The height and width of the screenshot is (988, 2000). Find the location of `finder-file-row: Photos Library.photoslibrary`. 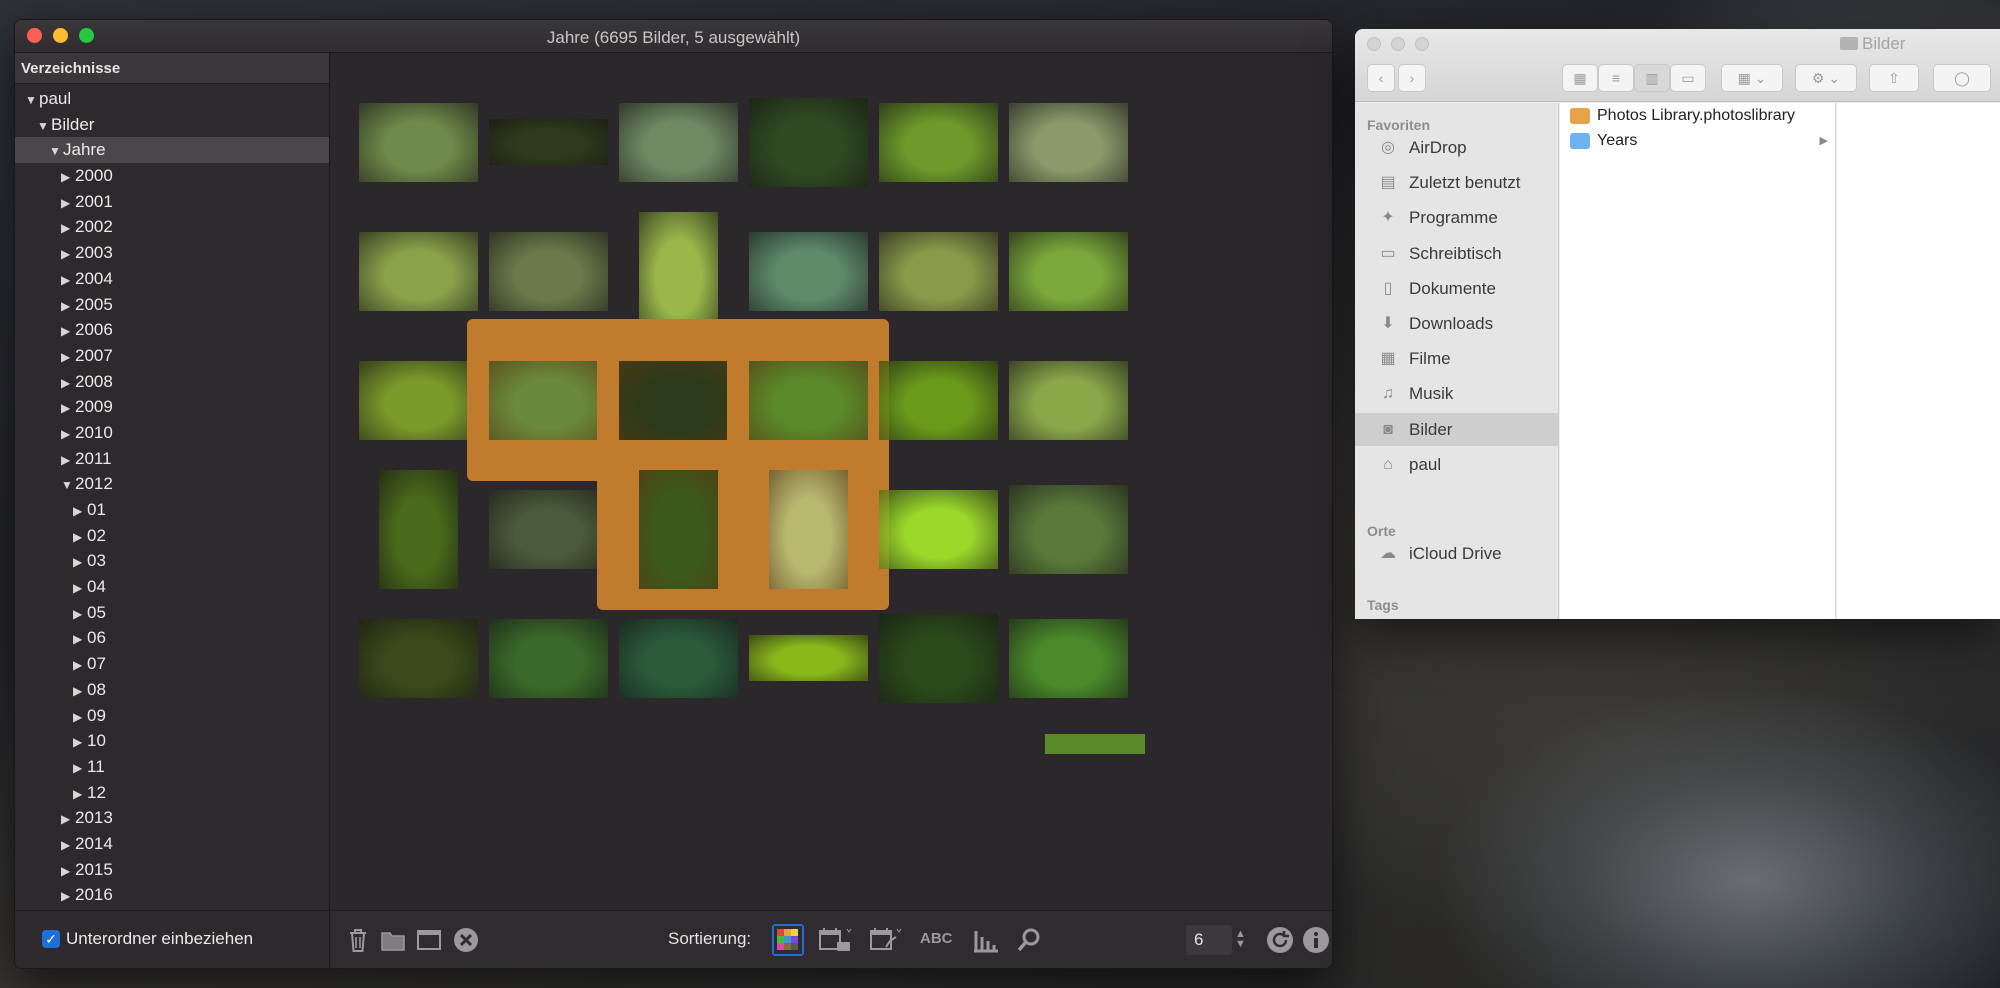

finder-file-row: Photos Library.photoslibrary is located at coordinates (1698, 116).